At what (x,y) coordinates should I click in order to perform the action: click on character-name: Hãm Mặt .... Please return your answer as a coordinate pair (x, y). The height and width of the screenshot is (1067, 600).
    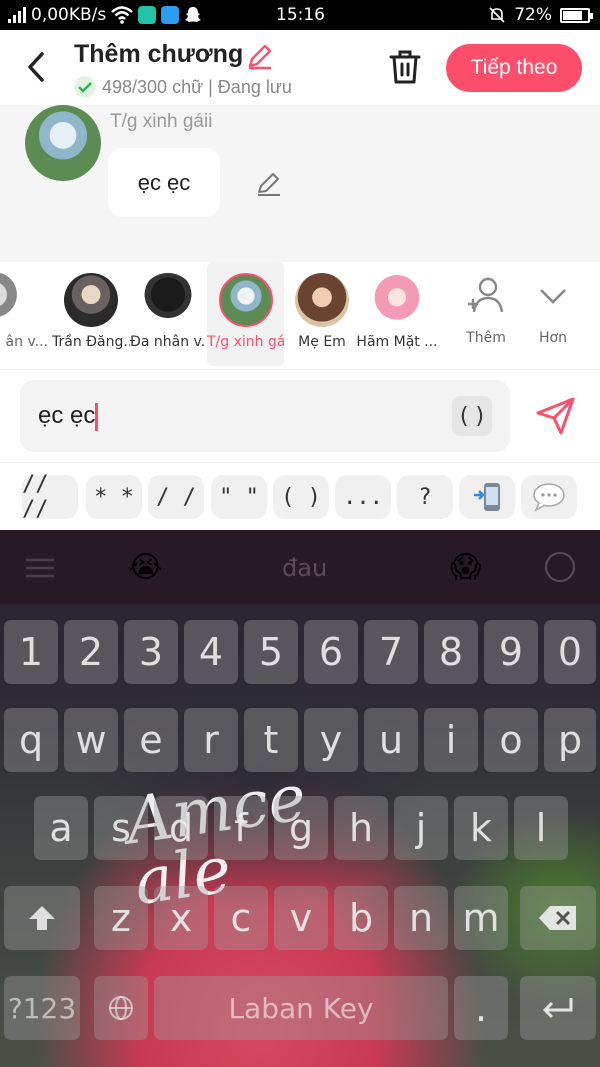
    Looking at the image, I should click on (397, 342).